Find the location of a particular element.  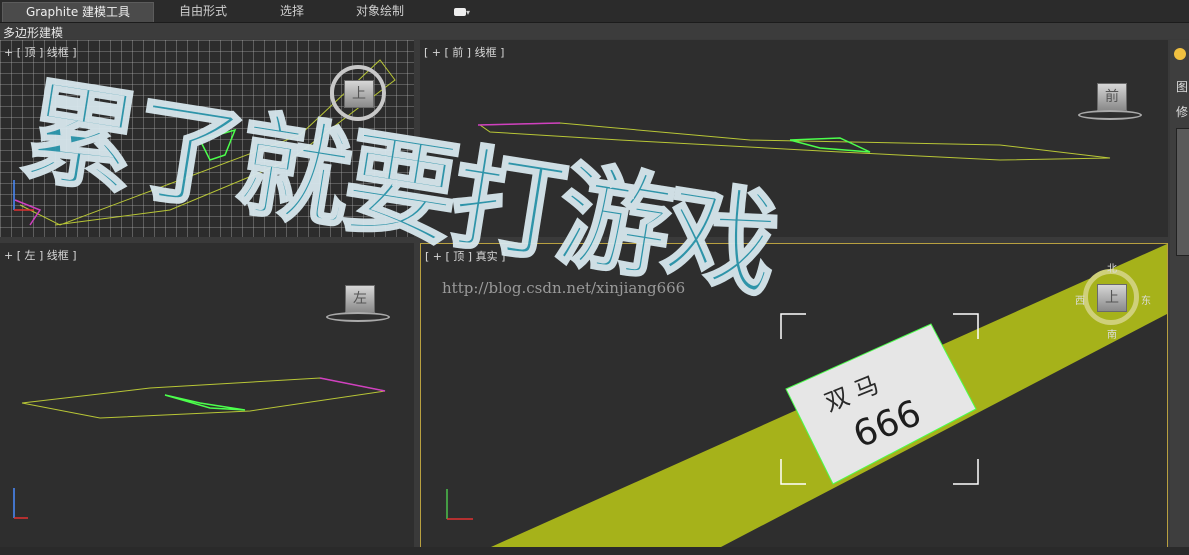

ribbon-tabs: Graphite 建模工具 自由形式 选择 对象绘制 ▾ is located at coordinates (594, 11).